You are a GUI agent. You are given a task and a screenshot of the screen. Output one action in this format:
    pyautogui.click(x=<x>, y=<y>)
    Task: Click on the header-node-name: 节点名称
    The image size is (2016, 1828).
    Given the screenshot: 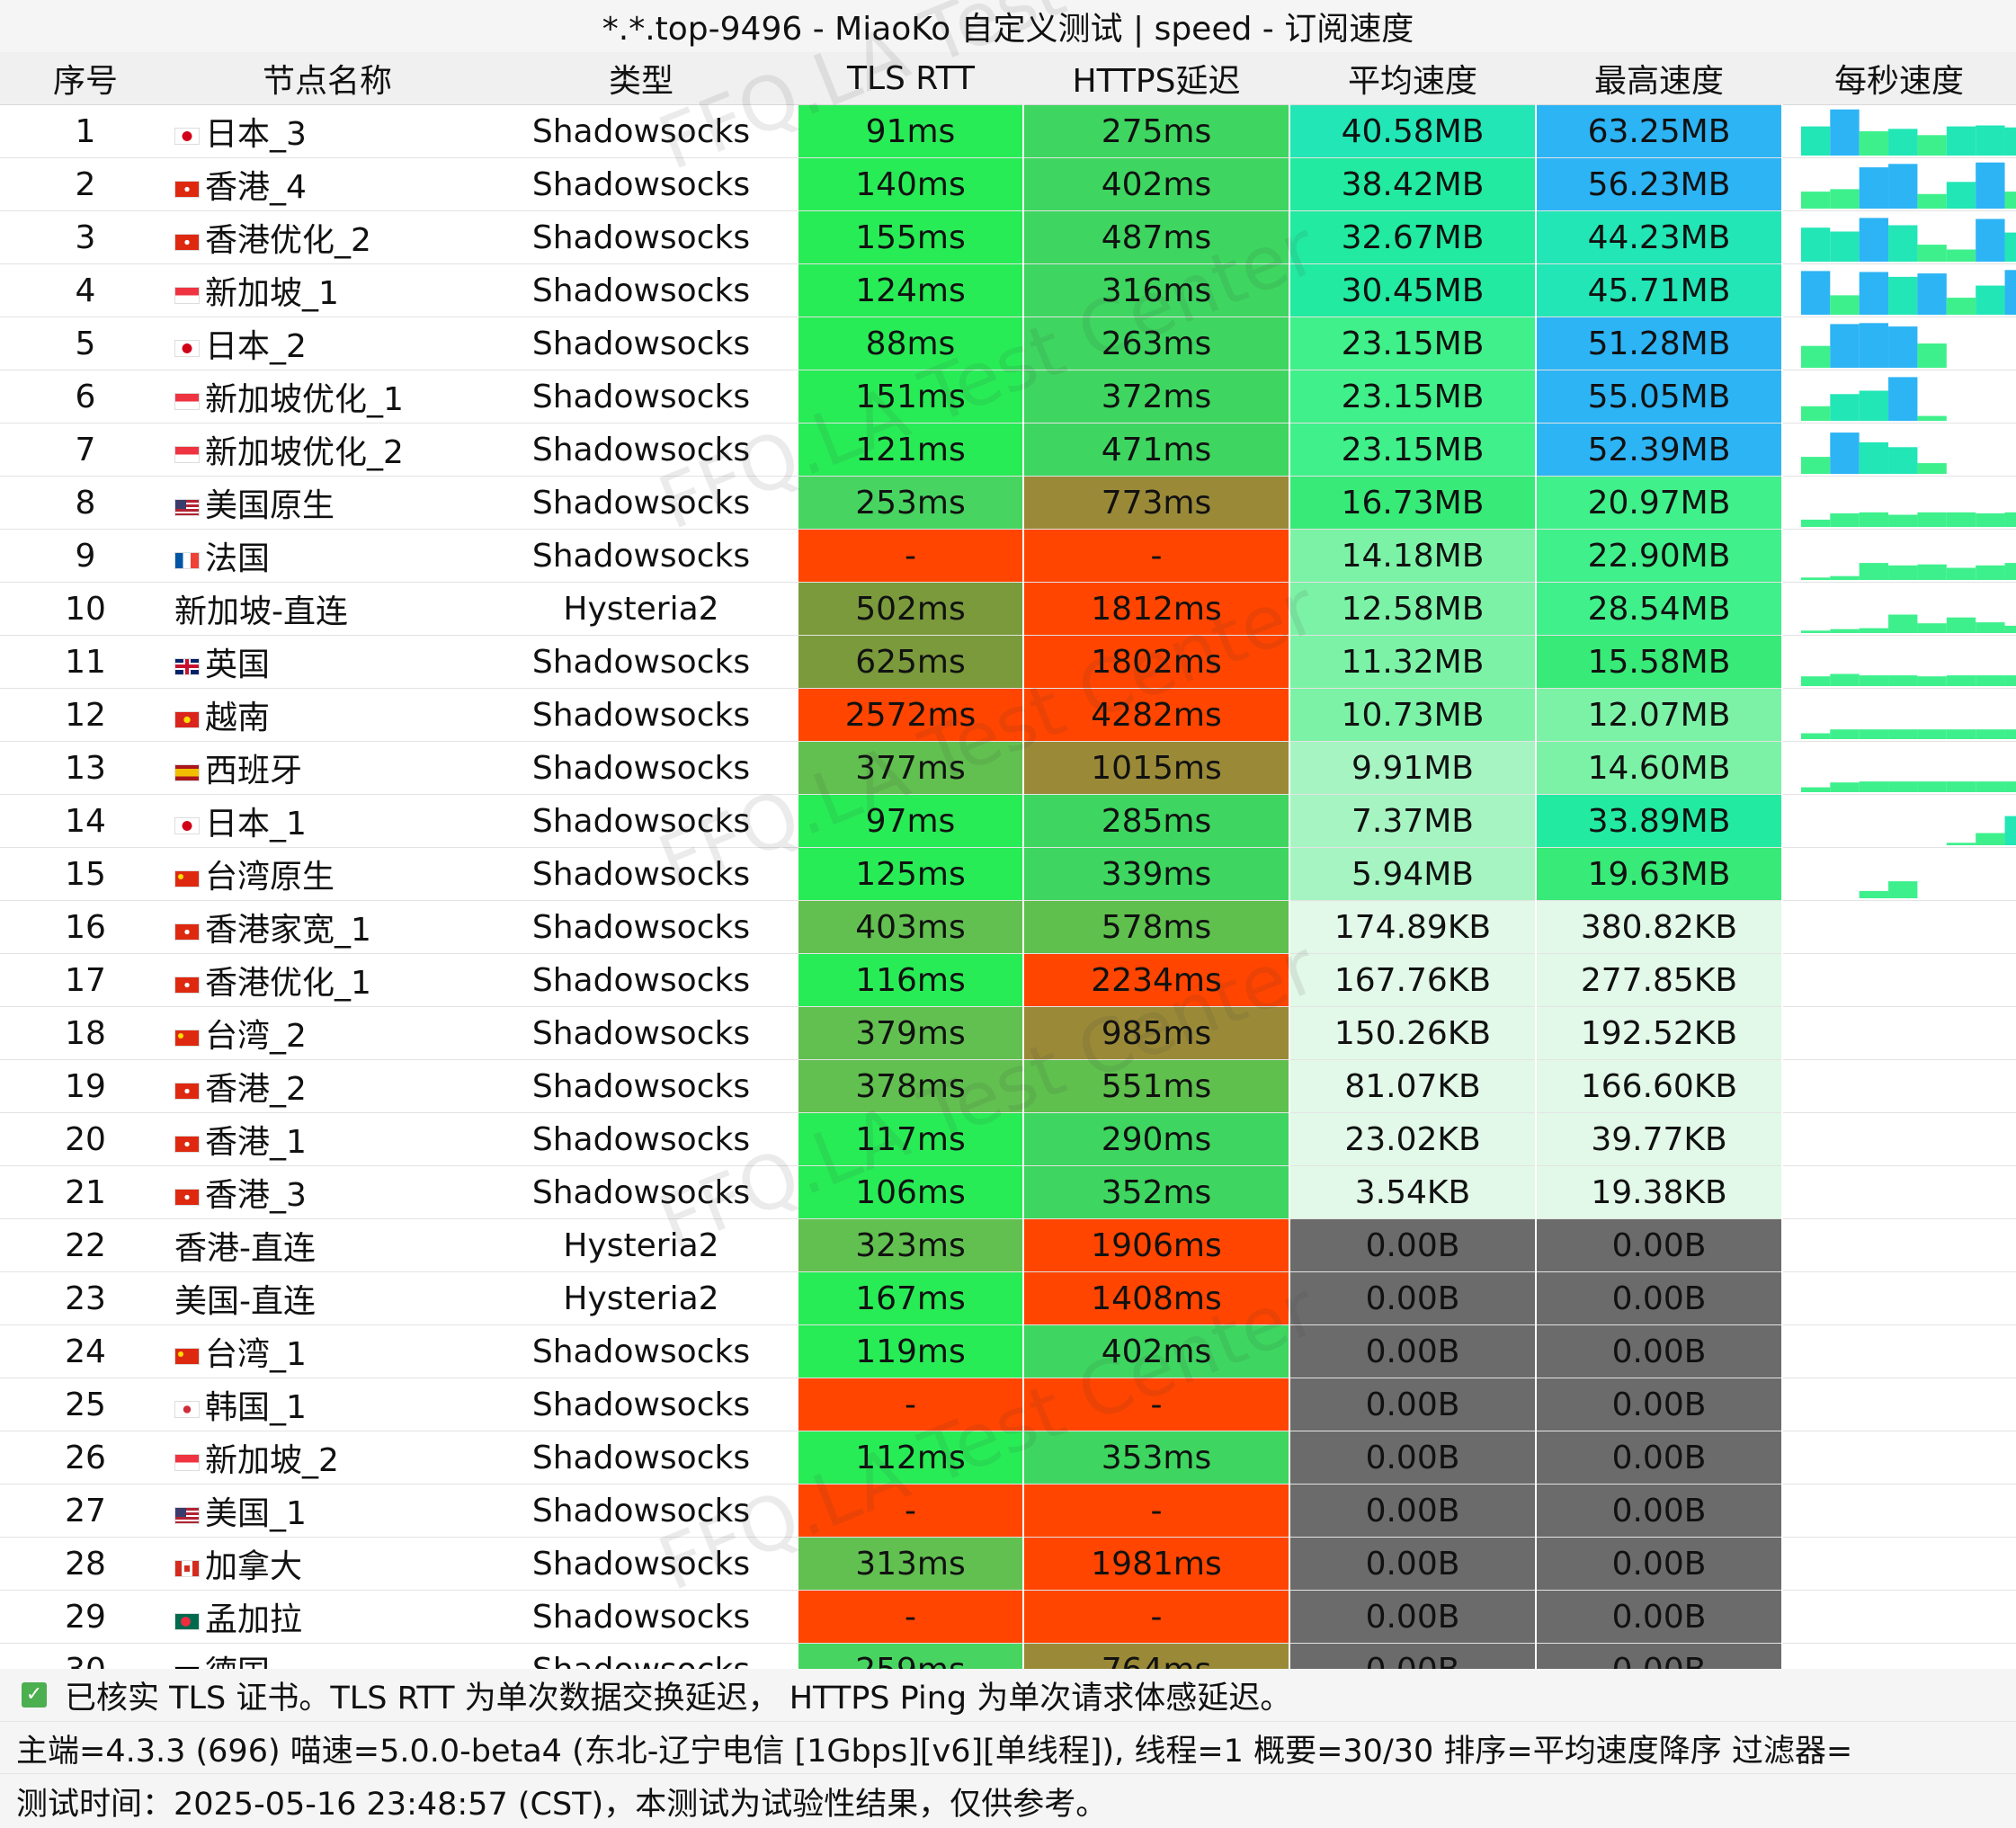 What is the action you would take?
    pyautogui.click(x=327, y=79)
    